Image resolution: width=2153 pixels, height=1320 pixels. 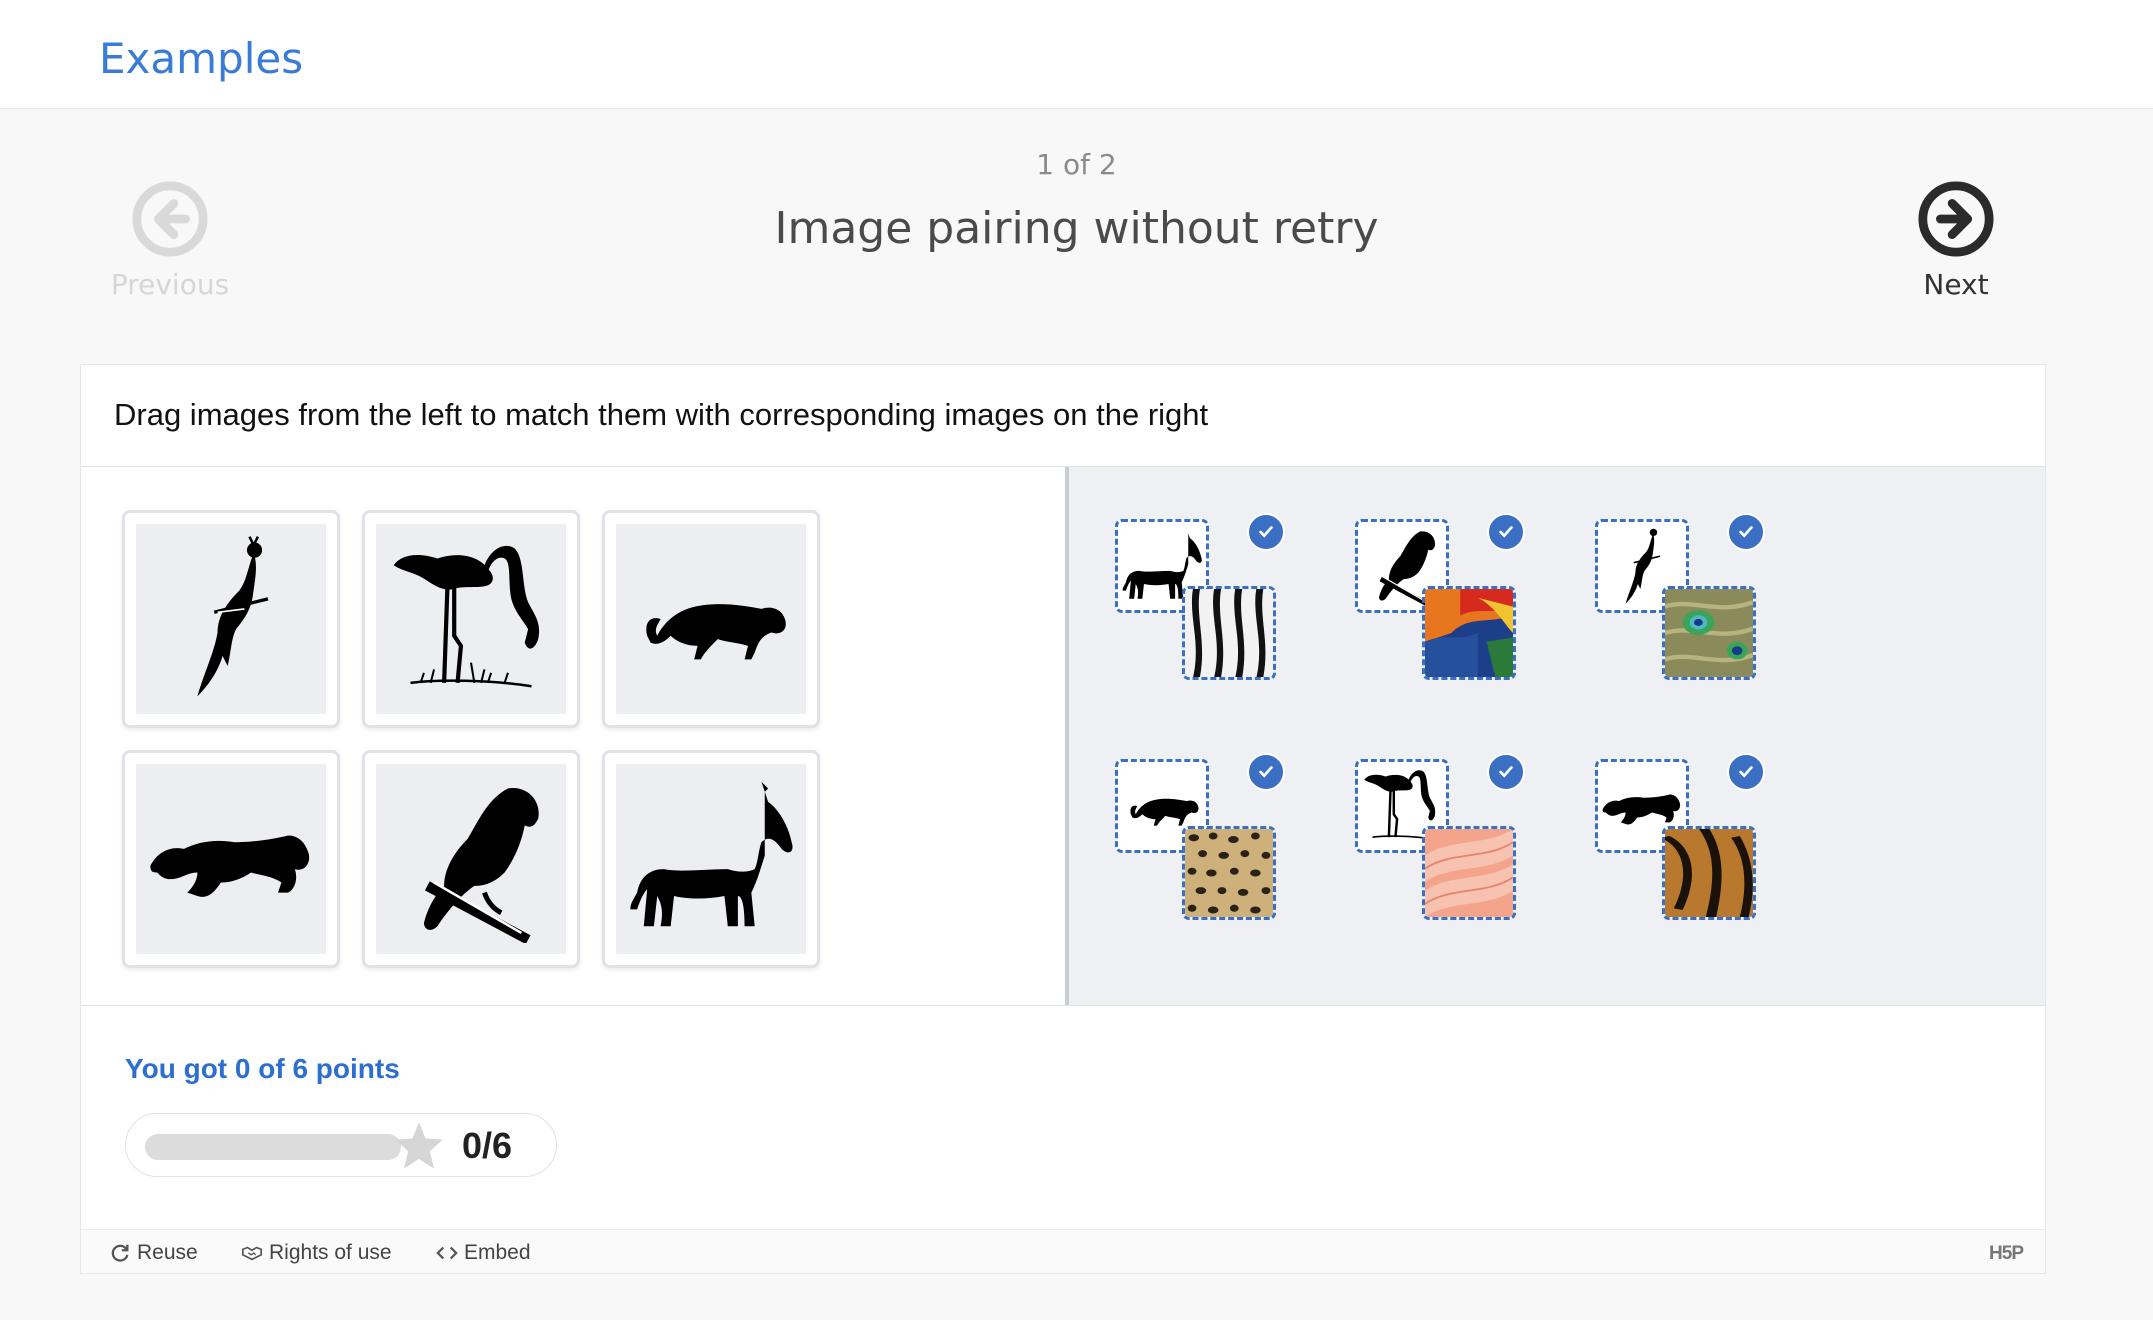 What do you see at coordinates (1076, 54) in the screenshot?
I see `top-bar: Examples` at bounding box center [1076, 54].